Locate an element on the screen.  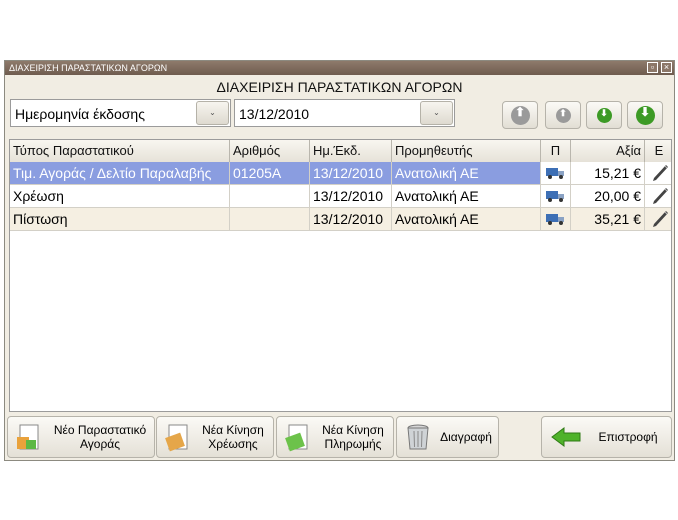
restore-button: ▫ is located at coordinates (652, 67).